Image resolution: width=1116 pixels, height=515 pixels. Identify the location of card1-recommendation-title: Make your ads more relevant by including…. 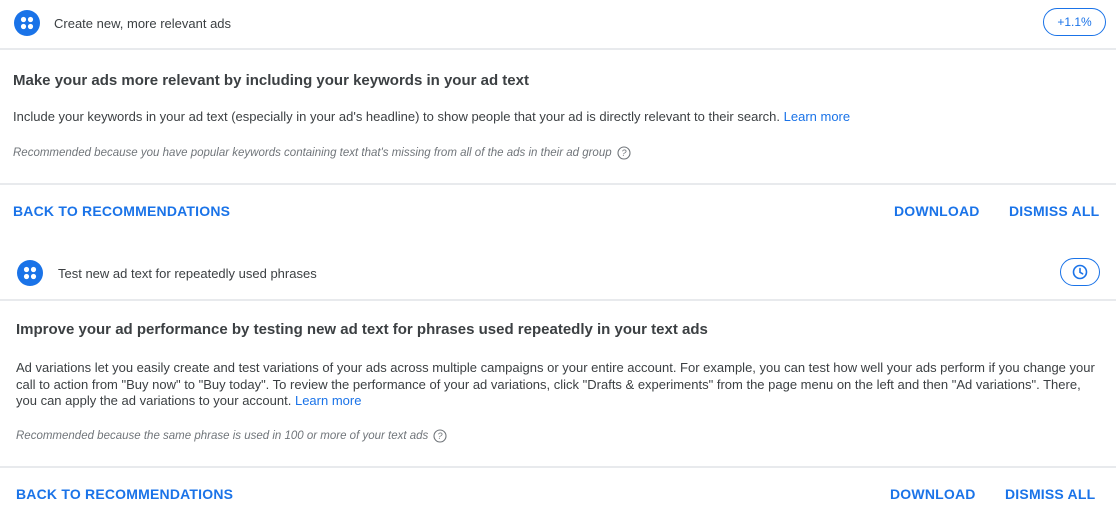
(271, 80).